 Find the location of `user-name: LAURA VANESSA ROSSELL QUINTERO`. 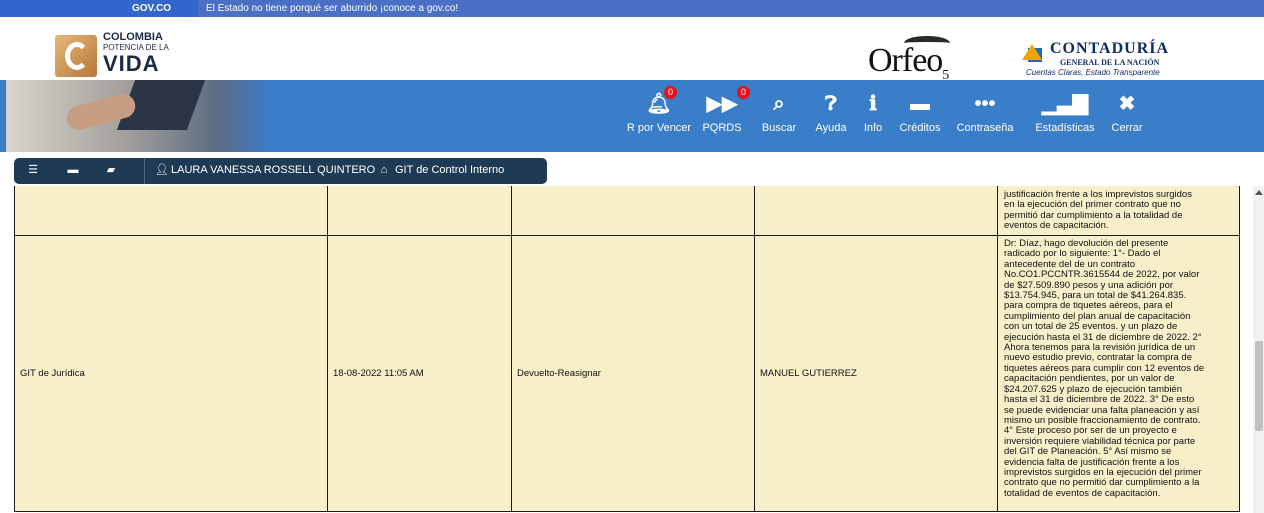

user-name: LAURA VANESSA ROSSELL QUINTERO is located at coordinates (273, 170).